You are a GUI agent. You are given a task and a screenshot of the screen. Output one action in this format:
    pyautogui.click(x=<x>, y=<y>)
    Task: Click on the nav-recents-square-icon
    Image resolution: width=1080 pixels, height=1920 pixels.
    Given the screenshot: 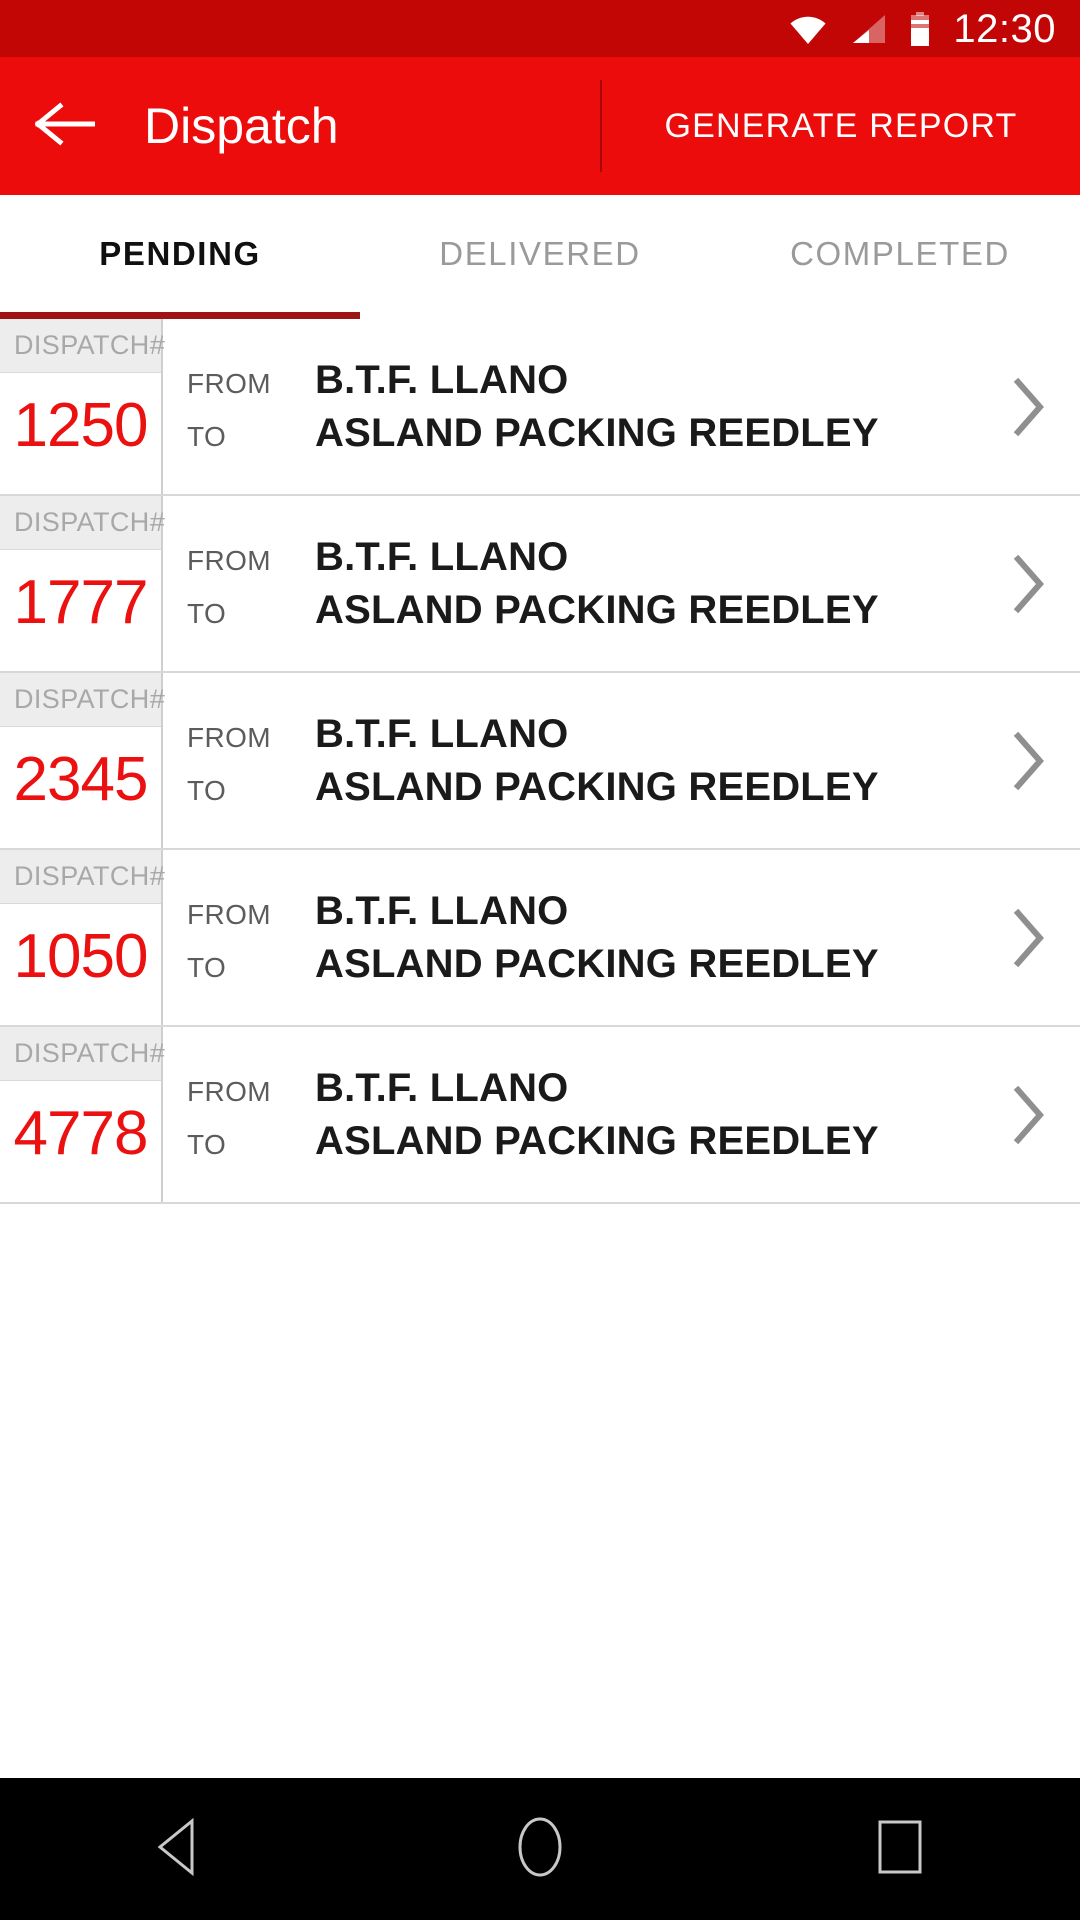 What is the action you would take?
    pyautogui.click(x=900, y=1849)
    